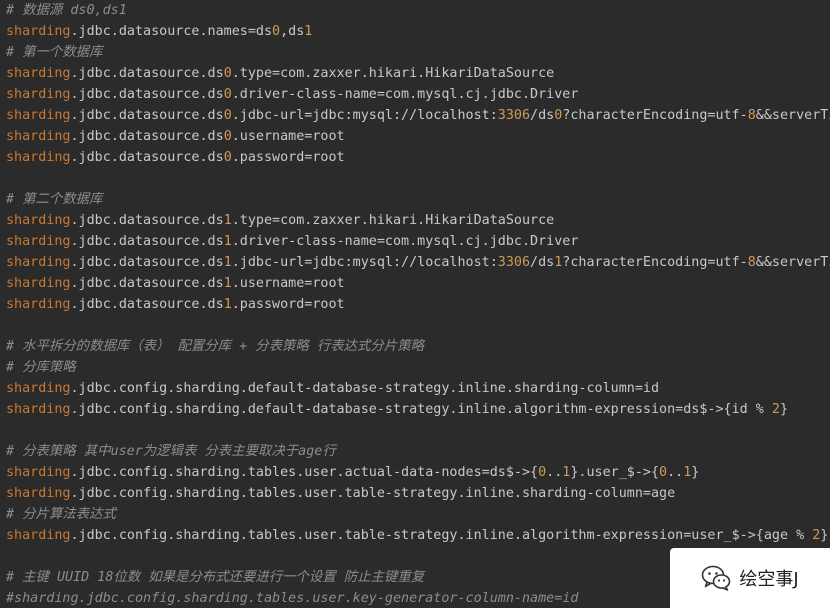 This screenshot has width=830, height=608. I want to click on code-token-number: 8, so click(751, 262).